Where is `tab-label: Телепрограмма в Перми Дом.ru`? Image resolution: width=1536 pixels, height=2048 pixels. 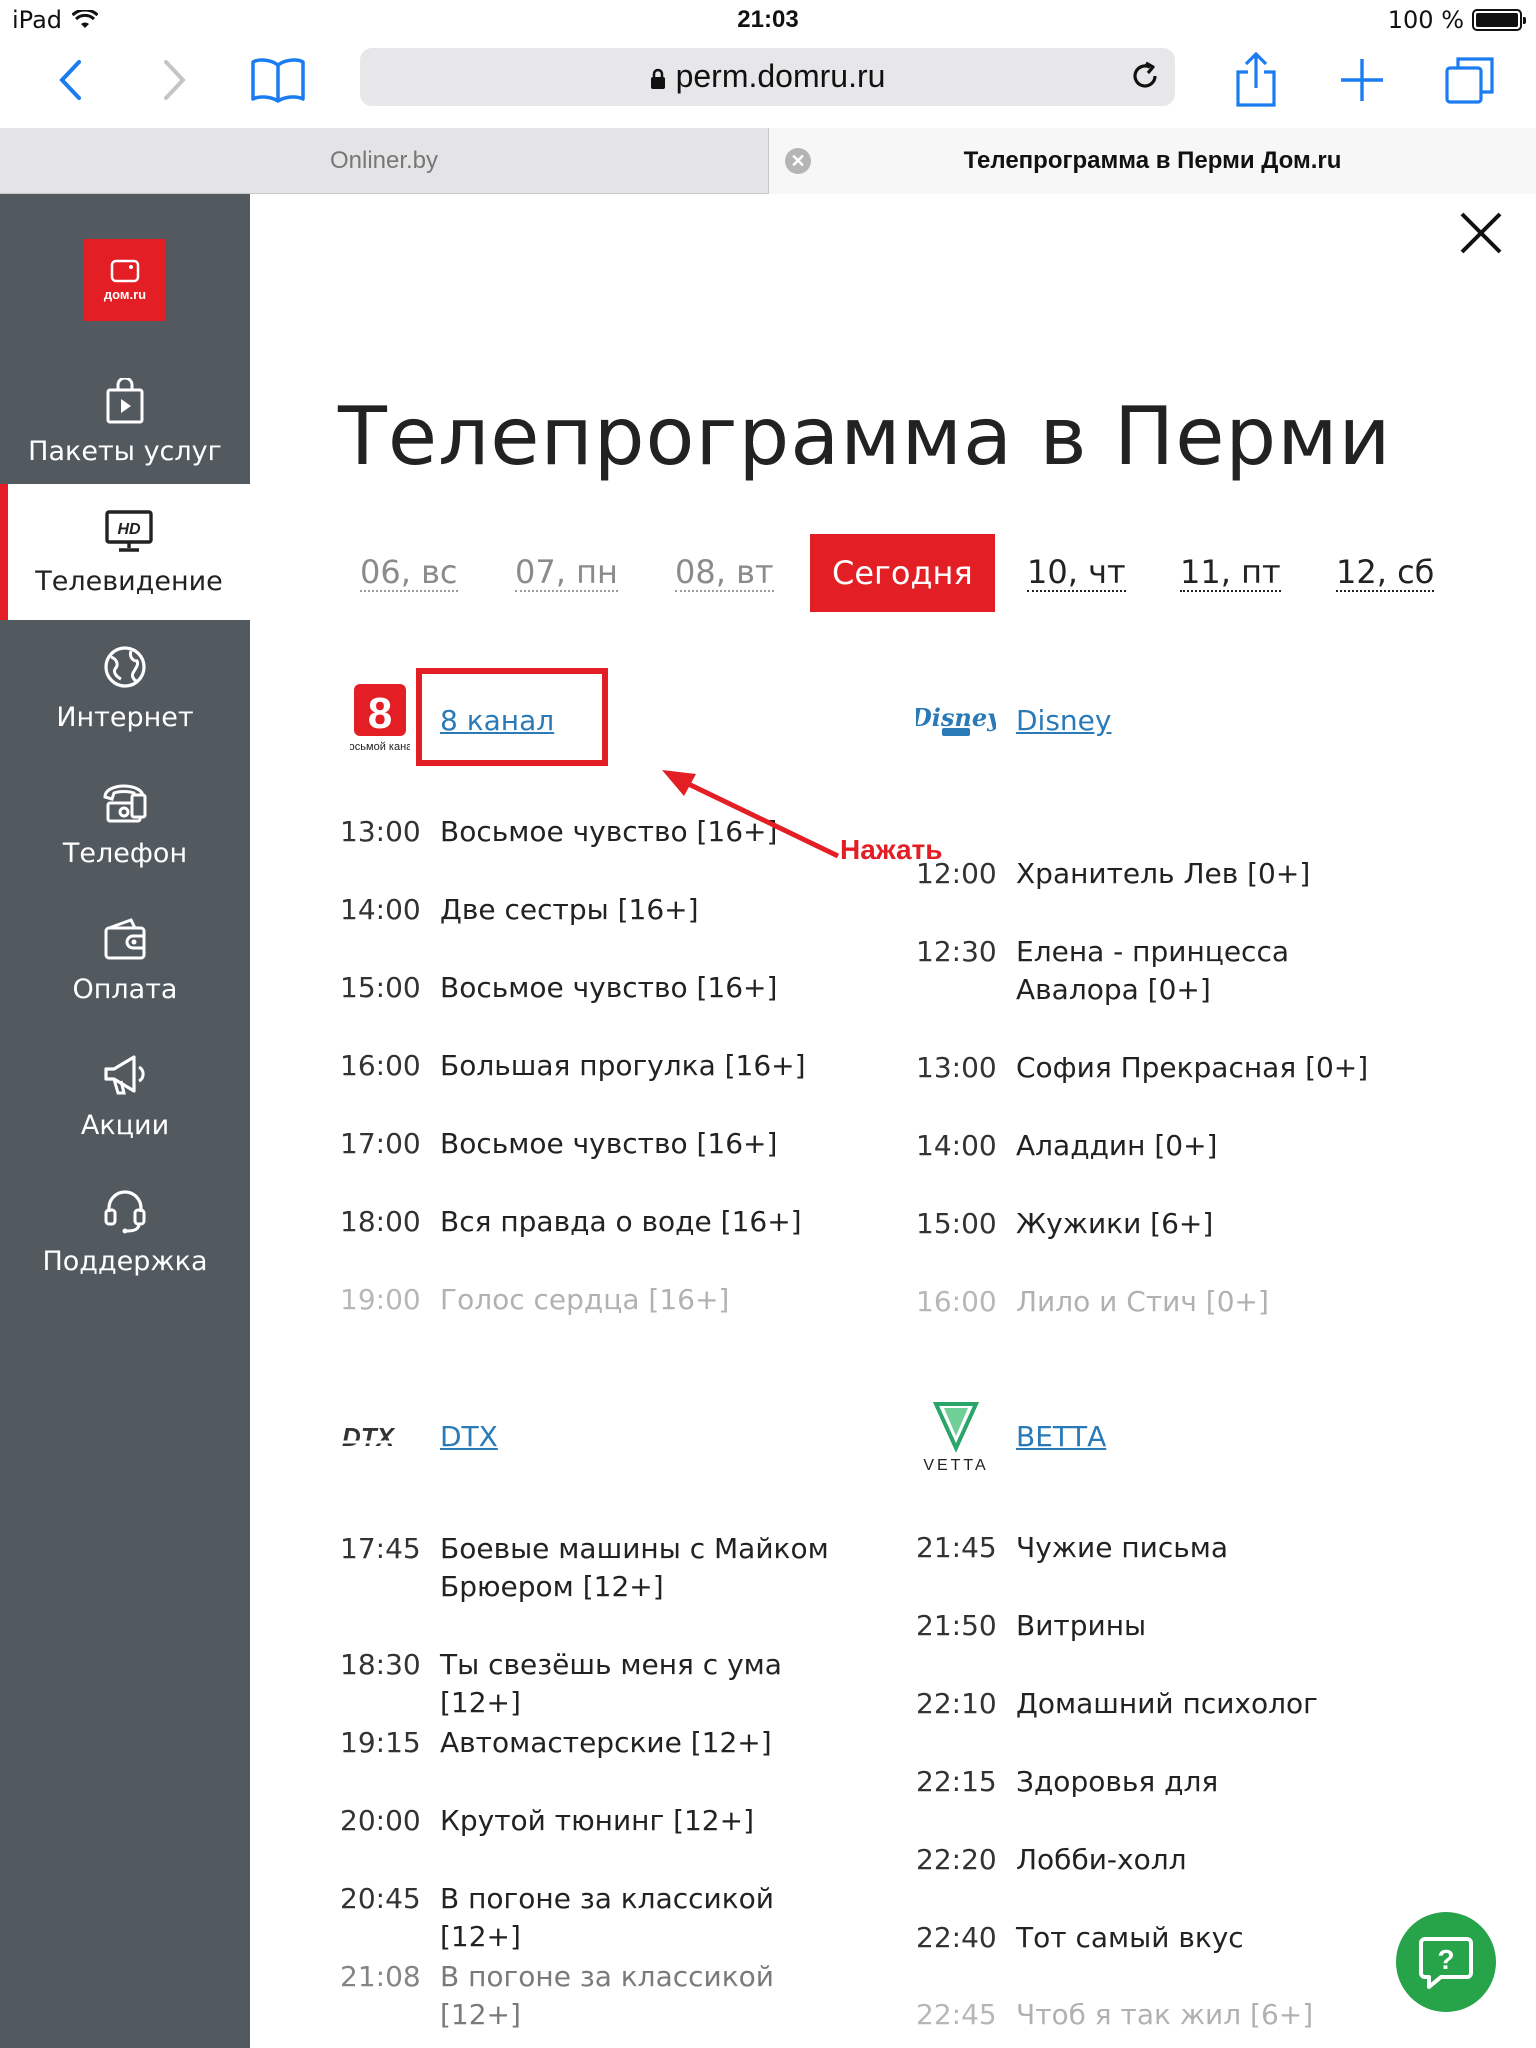
tab-label: Телепрограмма в Перми Дом.ru is located at coordinates (1152, 160).